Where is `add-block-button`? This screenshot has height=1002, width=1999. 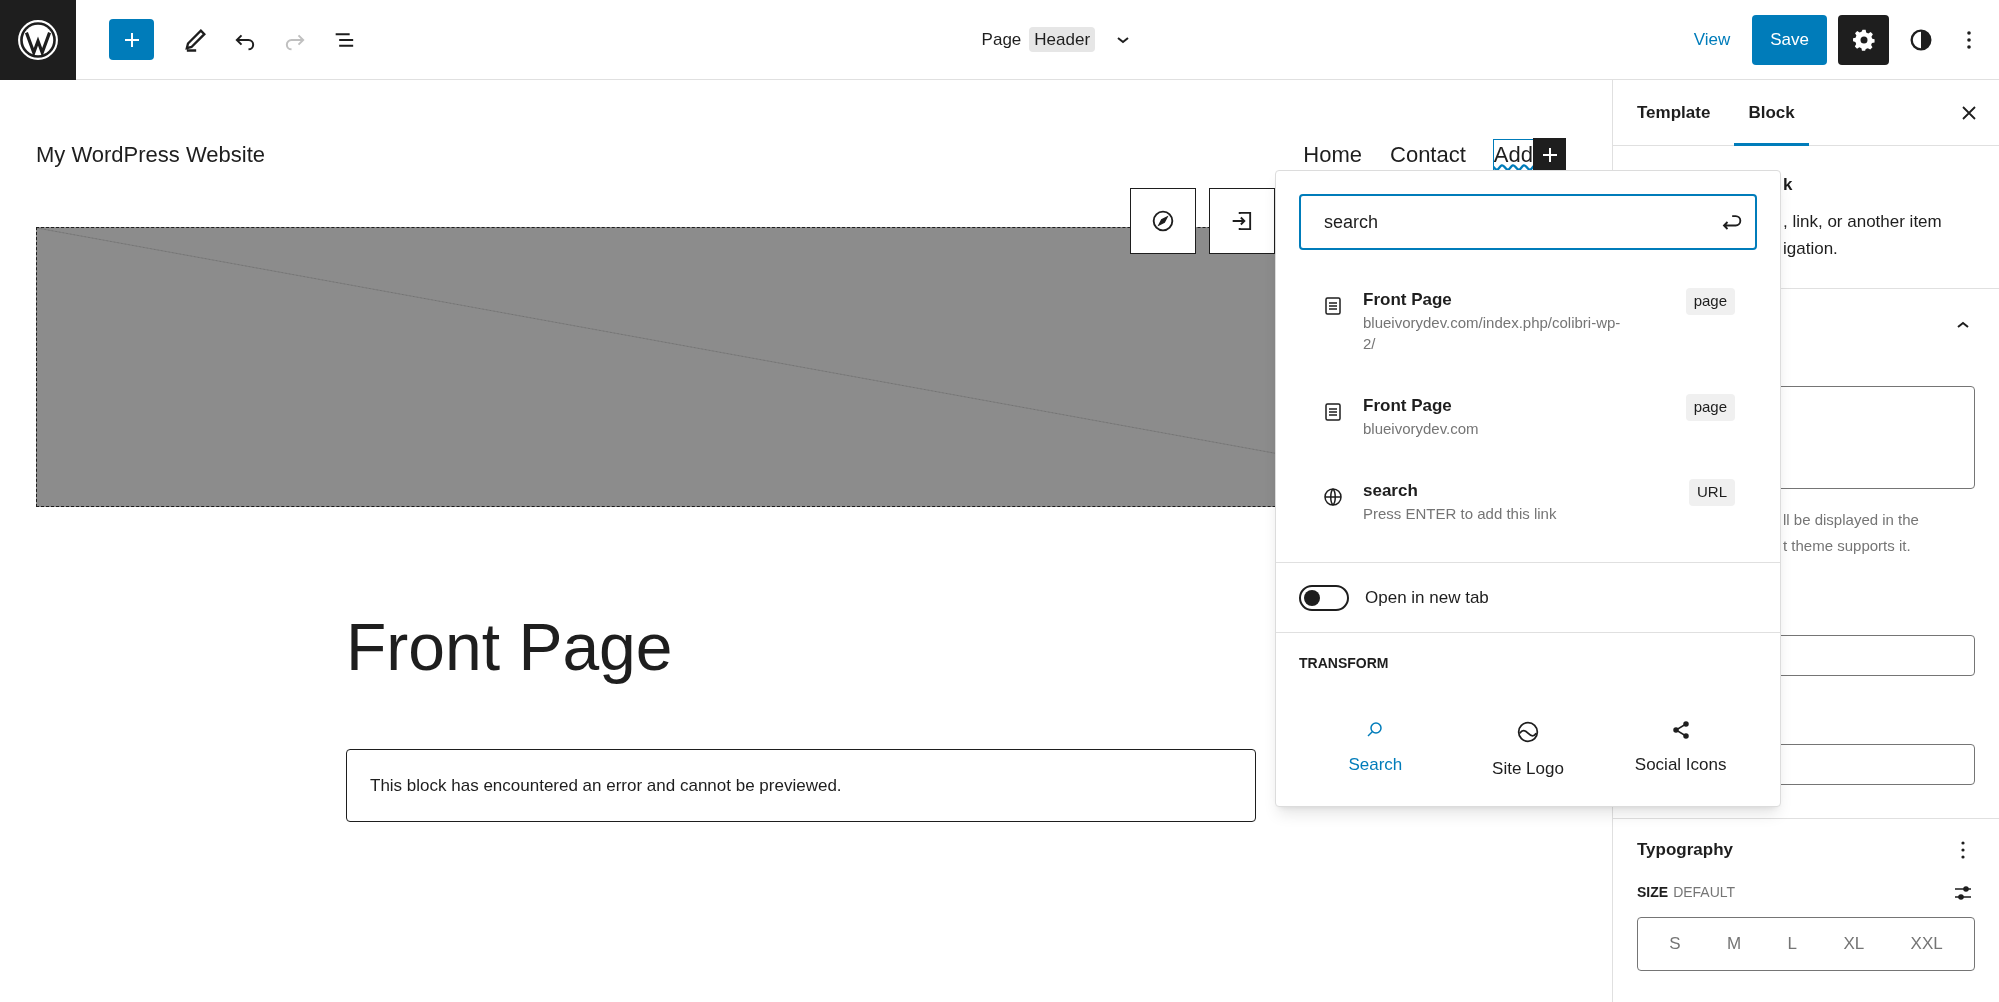 add-block-button is located at coordinates (131, 39).